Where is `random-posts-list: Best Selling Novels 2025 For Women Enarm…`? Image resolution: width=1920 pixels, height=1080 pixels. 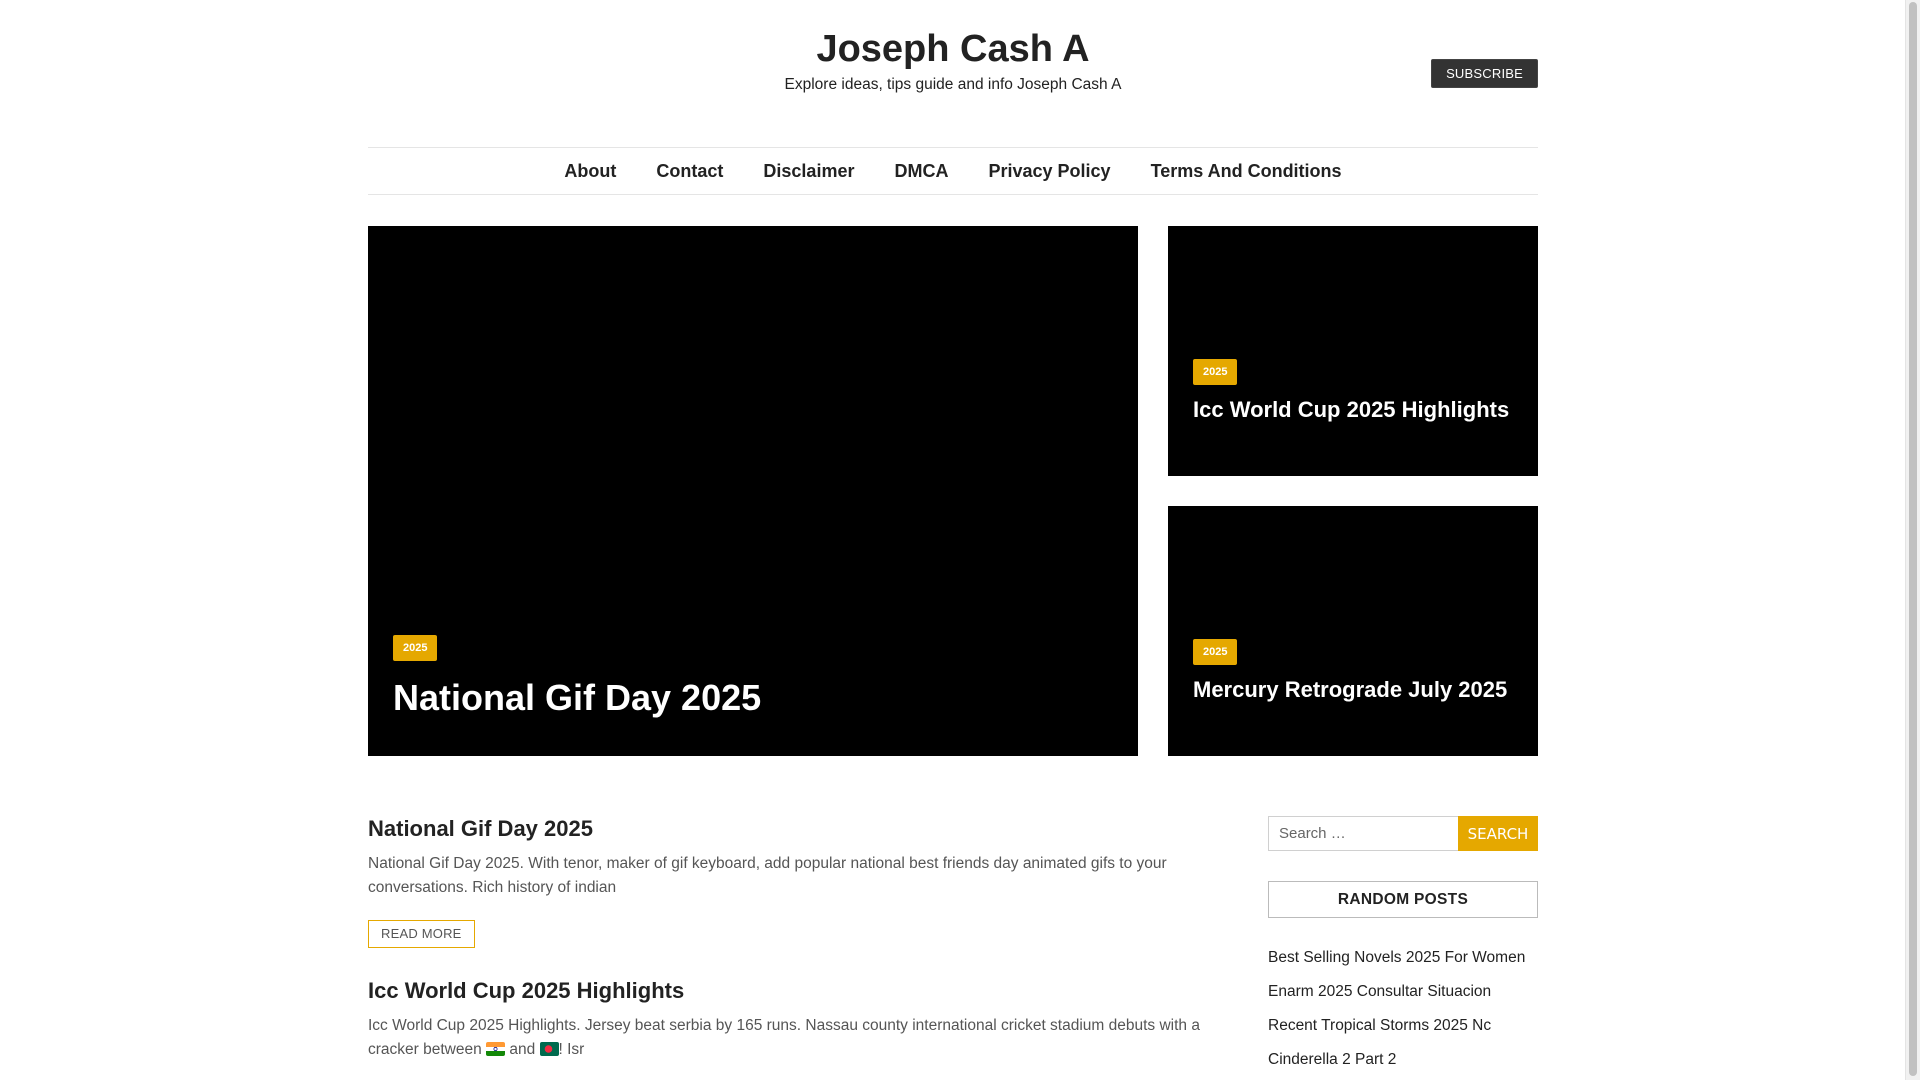 random-posts-list: Best Selling Novels 2025 For Women Enarm… is located at coordinates (1403, 1009).